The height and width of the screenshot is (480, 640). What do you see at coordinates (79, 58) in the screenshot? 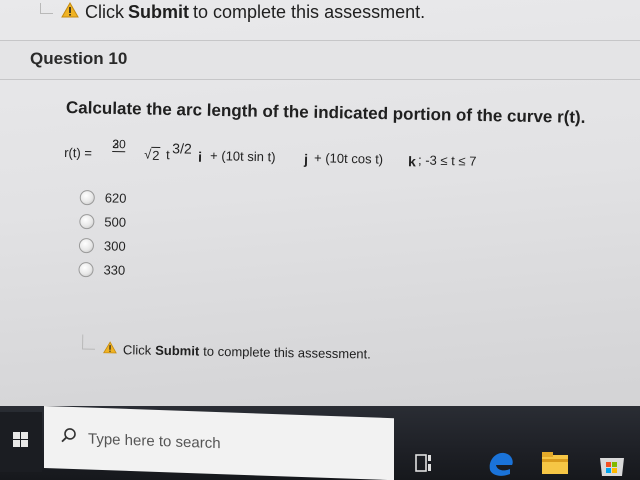
I see `question-title: Question 10` at bounding box center [79, 58].